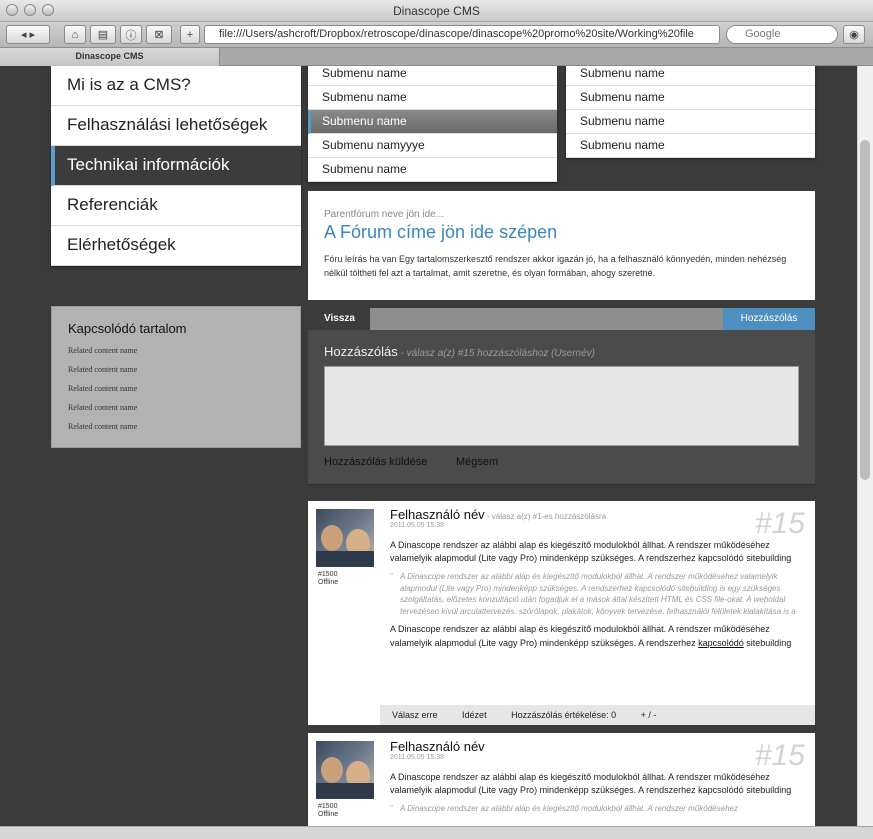 Image resolution: width=873 pixels, height=839 pixels. I want to click on send-reply-button: Hozzászólás küldése, so click(375, 462).